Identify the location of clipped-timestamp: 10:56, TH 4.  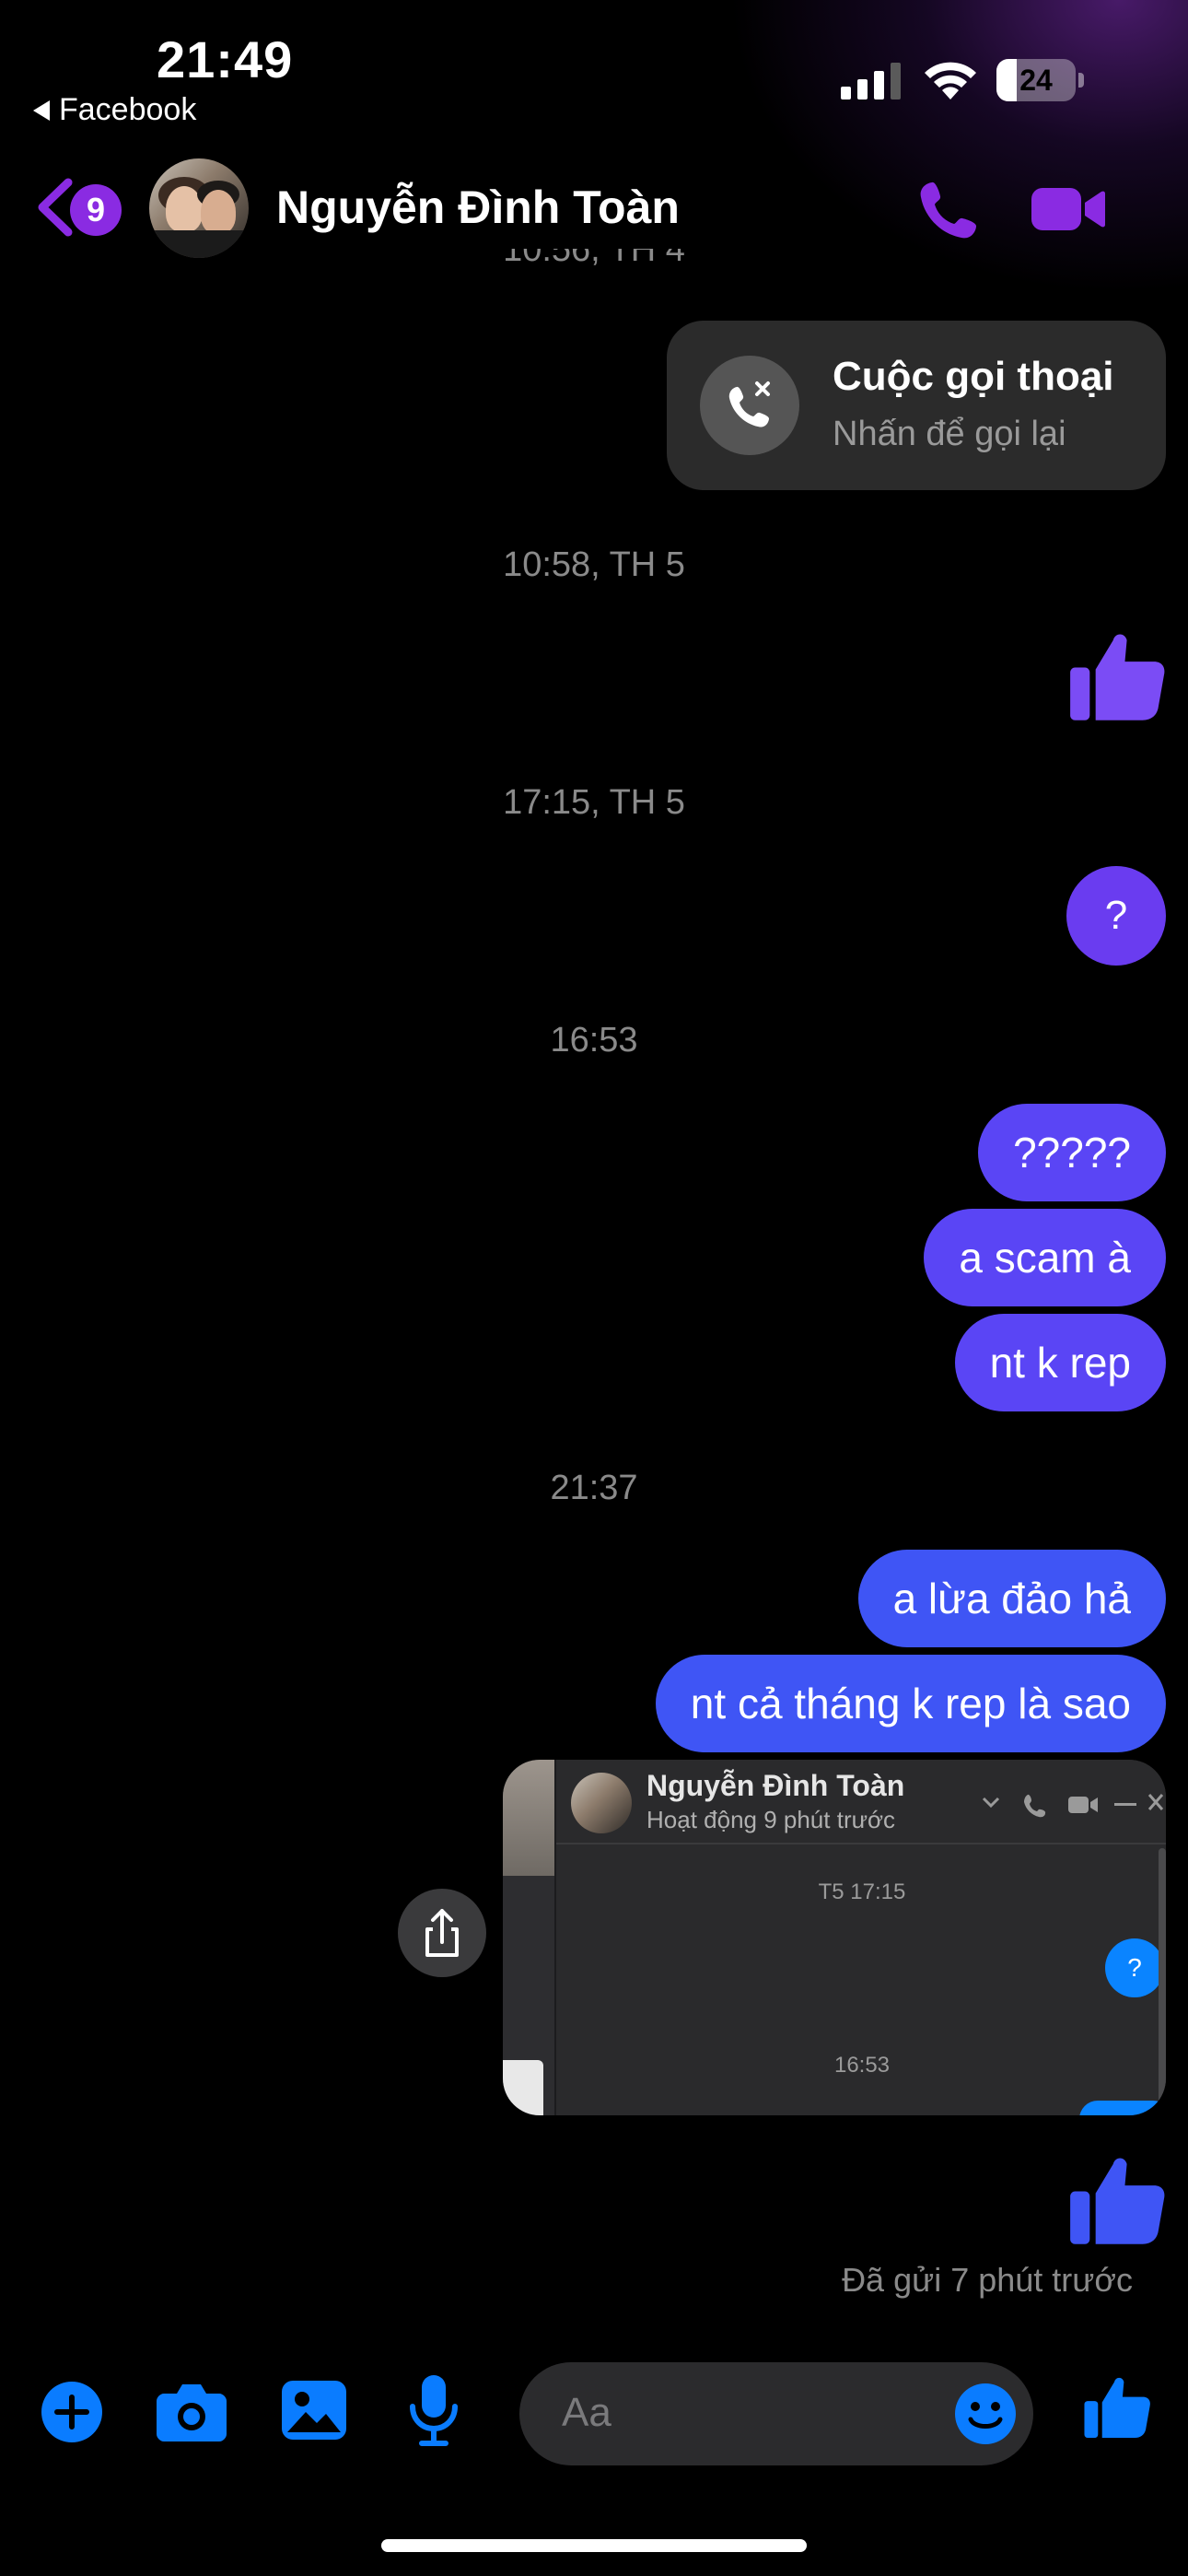
(594, 259).